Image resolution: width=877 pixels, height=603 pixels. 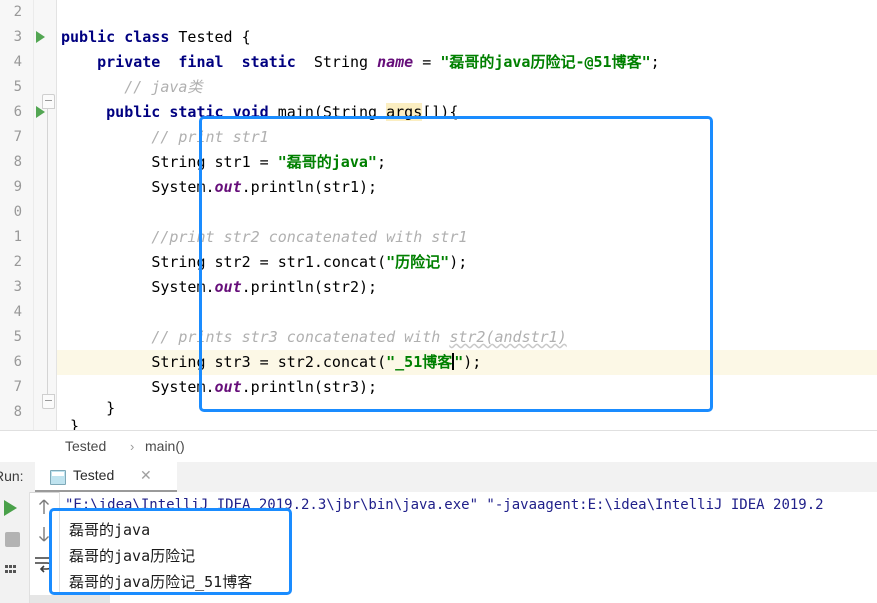 I want to click on out-field-9: out, so click(x=228, y=187).